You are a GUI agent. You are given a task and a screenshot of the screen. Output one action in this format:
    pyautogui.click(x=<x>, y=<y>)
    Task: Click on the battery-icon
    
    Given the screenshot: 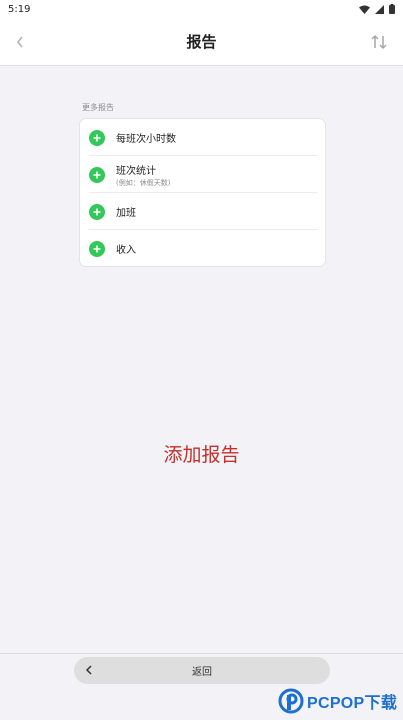 What is the action you would take?
    pyautogui.click(x=392, y=9)
    